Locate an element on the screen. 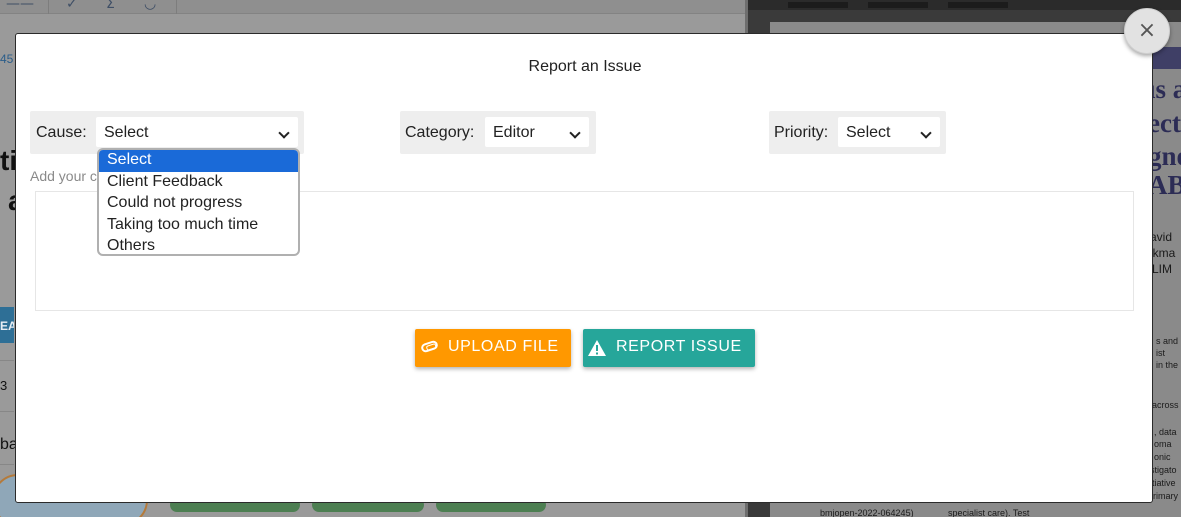  description-label: Add your c is located at coordinates (63, 176).